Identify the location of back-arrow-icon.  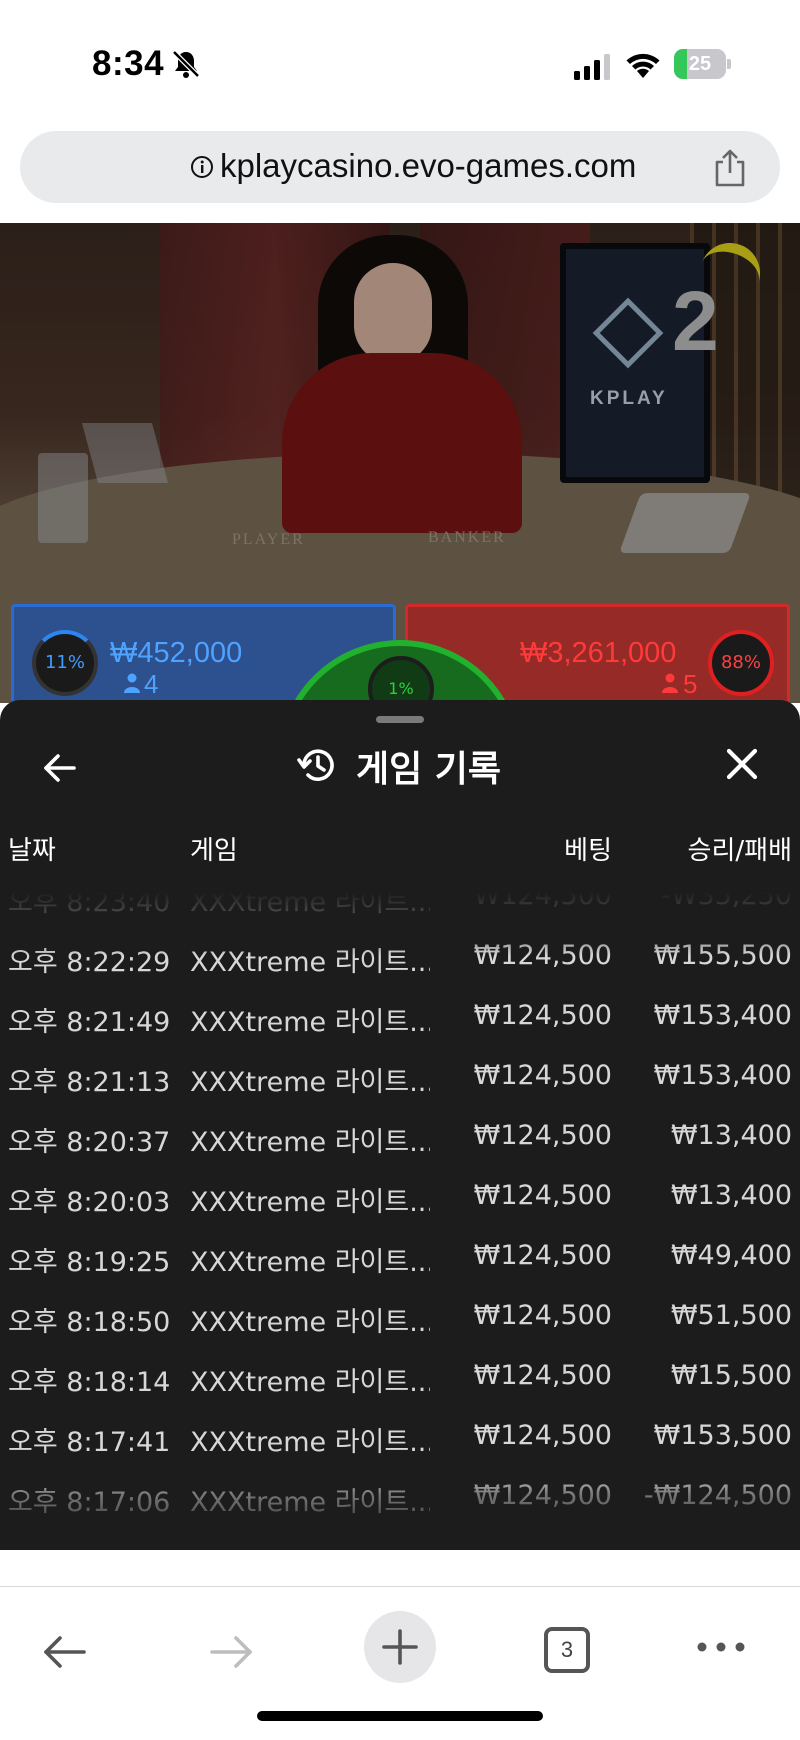
(60, 768).